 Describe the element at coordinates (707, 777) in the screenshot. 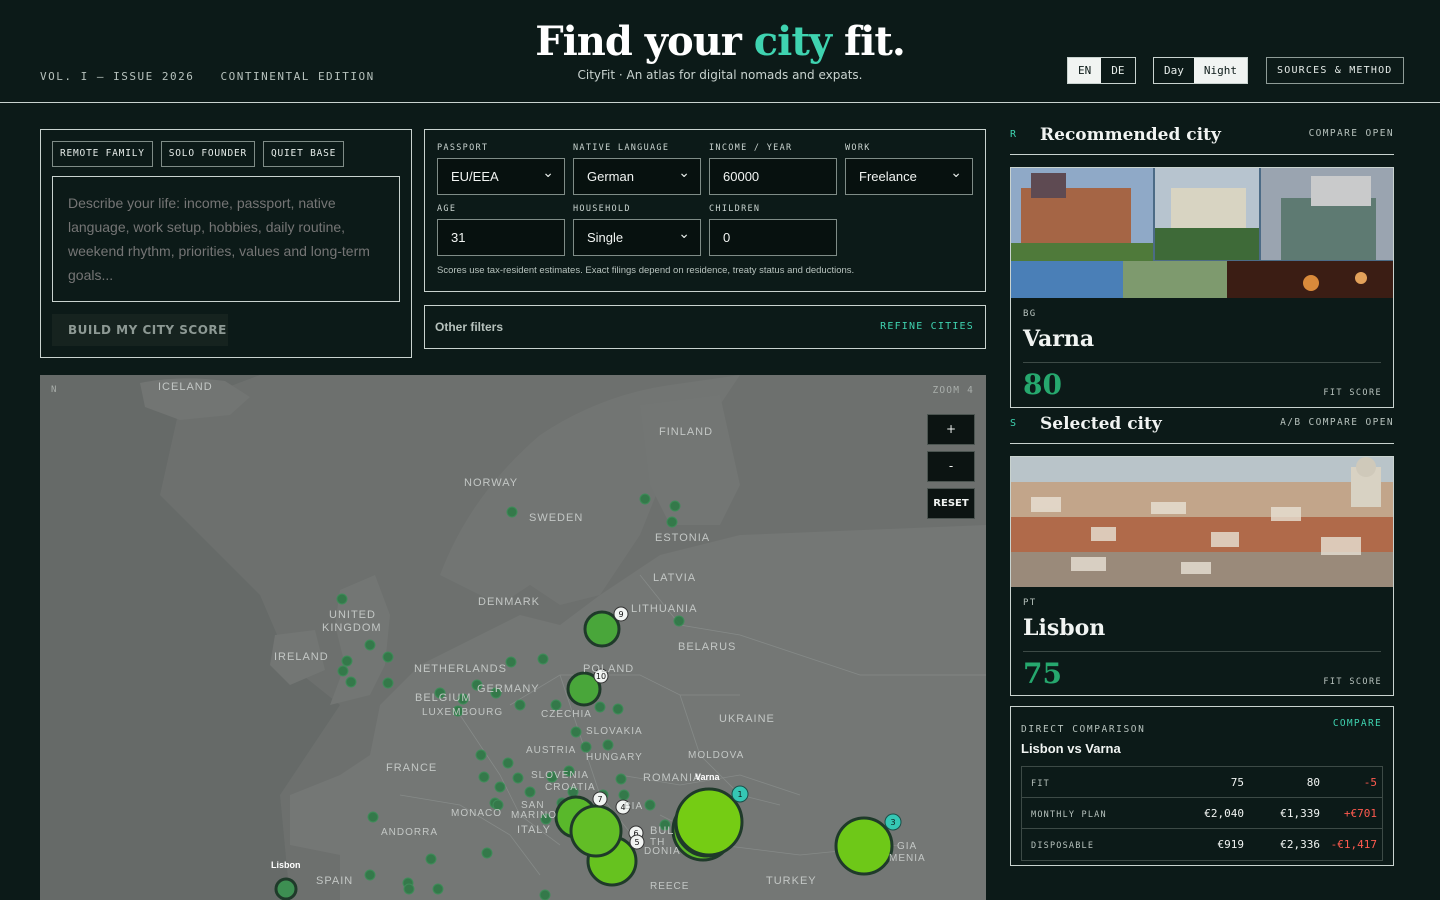

I see `city-label-varna: Varna` at that location.